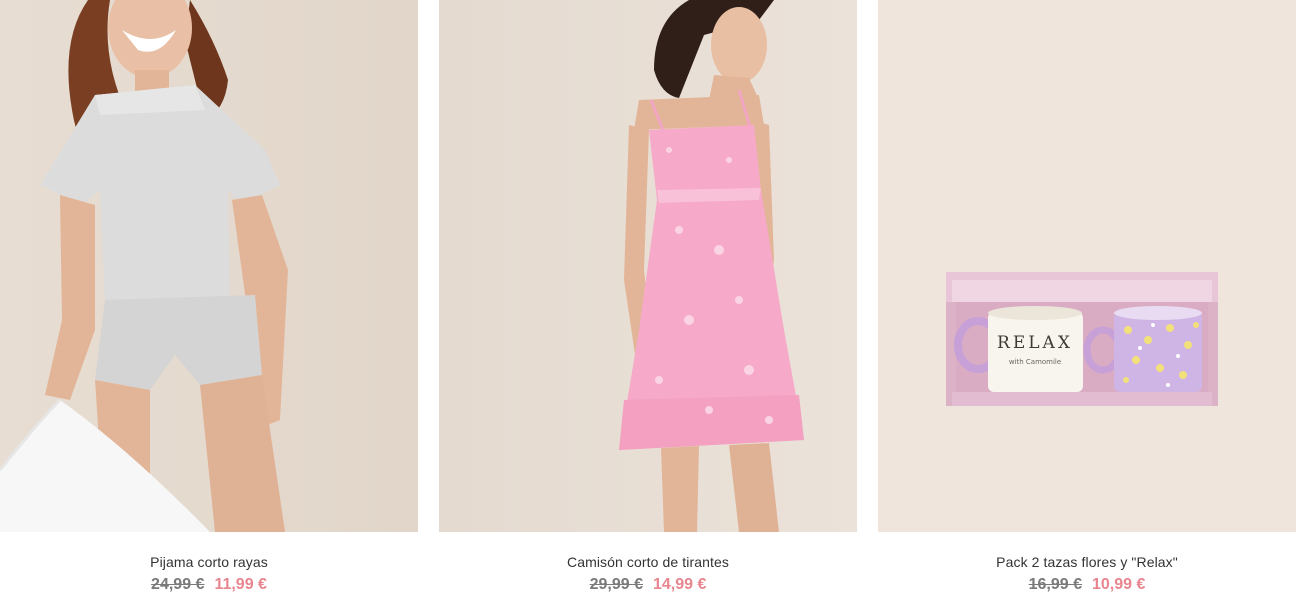 The width and height of the screenshot is (1300, 605). What do you see at coordinates (680, 584) in the screenshot?
I see `sale-price: 14,99 €` at bounding box center [680, 584].